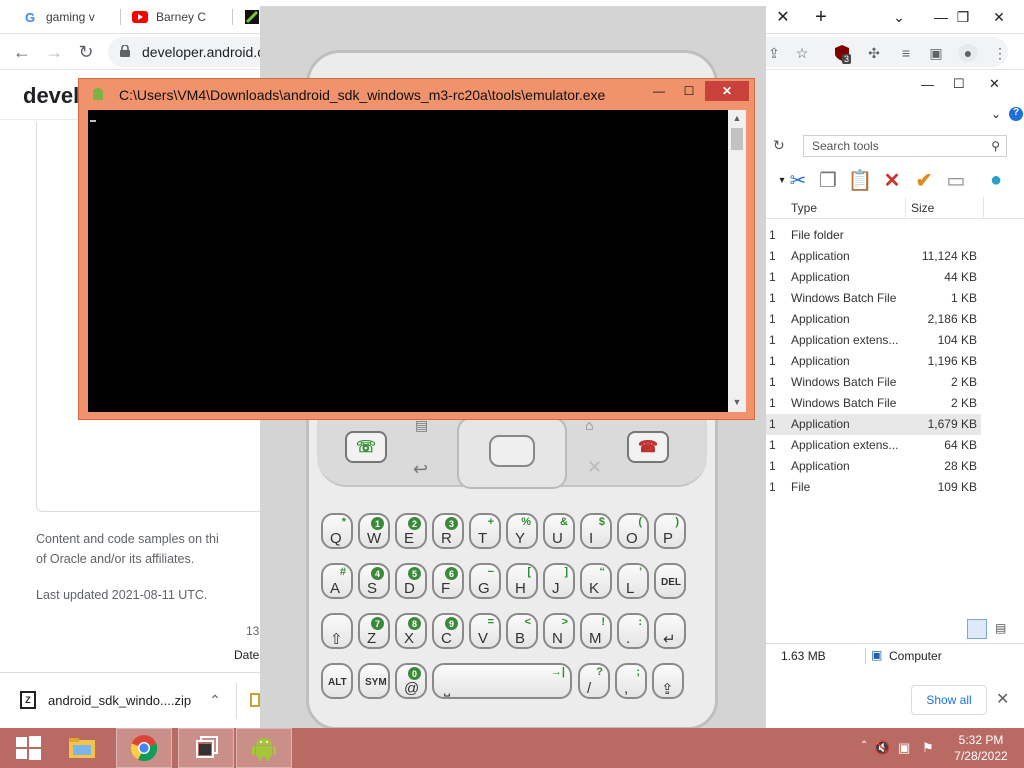  I want to click on scroll-thumb, so click(737, 139).